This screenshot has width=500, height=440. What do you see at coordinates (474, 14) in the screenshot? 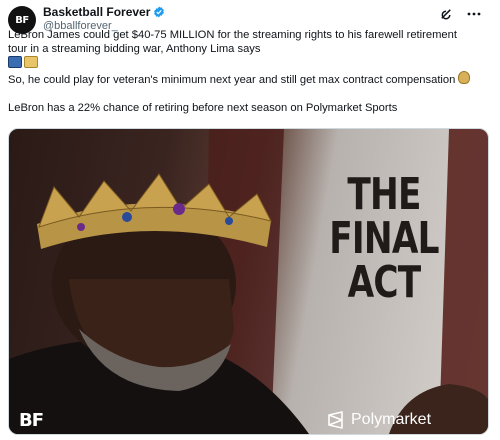
I see `more-icon` at bounding box center [474, 14].